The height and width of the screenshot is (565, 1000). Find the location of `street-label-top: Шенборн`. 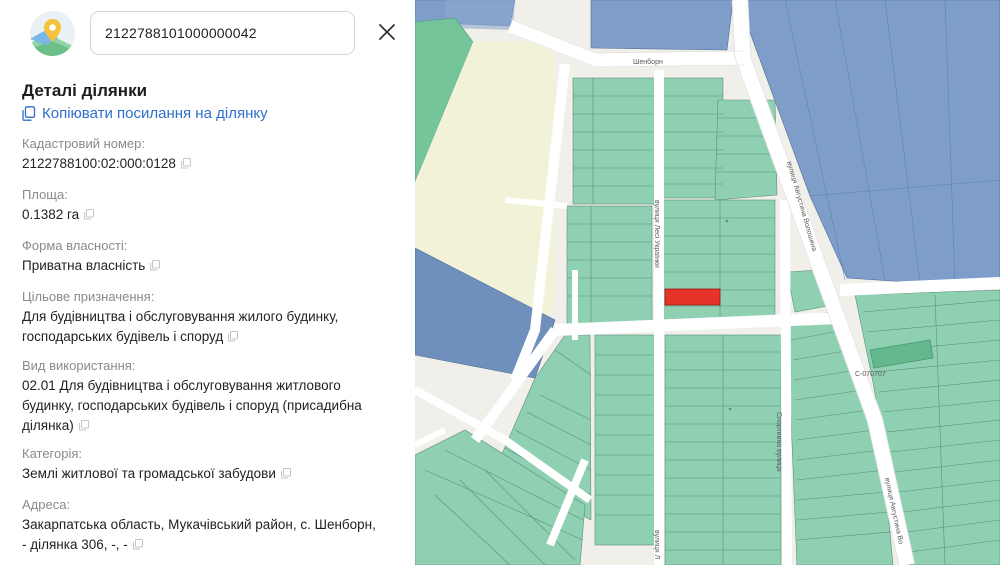

street-label-top: Шенборн is located at coordinates (648, 62).